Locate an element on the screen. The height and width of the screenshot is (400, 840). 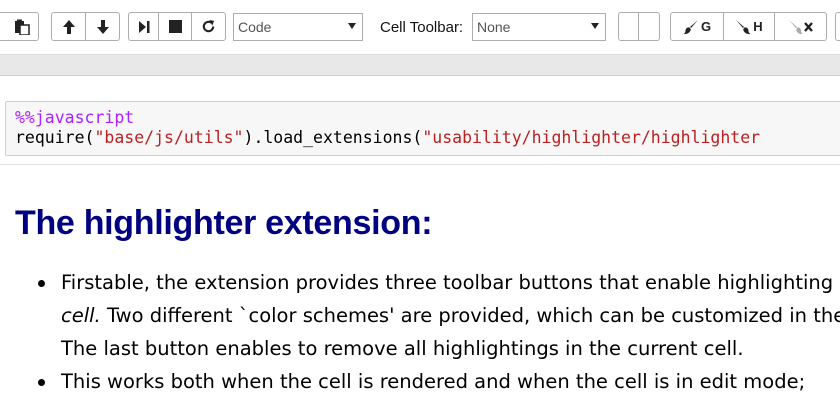
cell-type-value: Code is located at coordinates (255, 27).